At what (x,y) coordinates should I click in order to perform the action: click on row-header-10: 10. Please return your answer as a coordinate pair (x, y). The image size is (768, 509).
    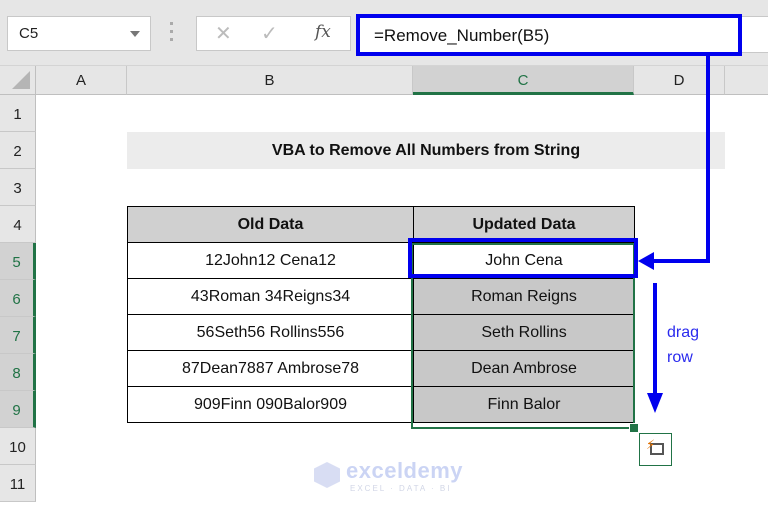
    Looking at the image, I should click on (18, 446).